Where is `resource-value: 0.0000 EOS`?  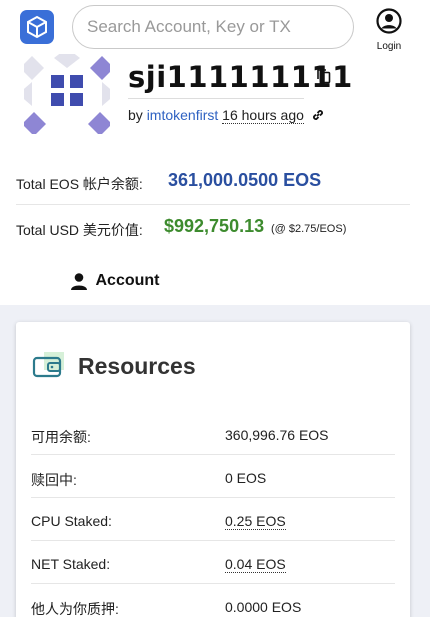 resource-value: 0.0000 EOS is located at coordinates (263, 607).